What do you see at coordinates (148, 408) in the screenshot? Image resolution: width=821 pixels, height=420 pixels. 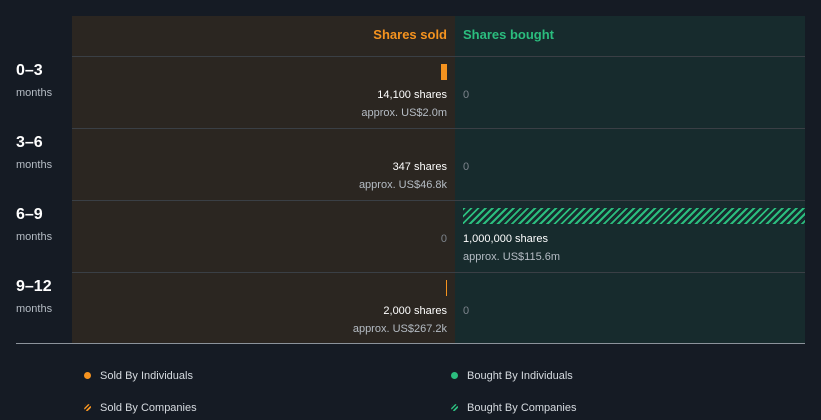 I see `legend-sold-companies: Sold By Companies` at bounding box center [148, 408].